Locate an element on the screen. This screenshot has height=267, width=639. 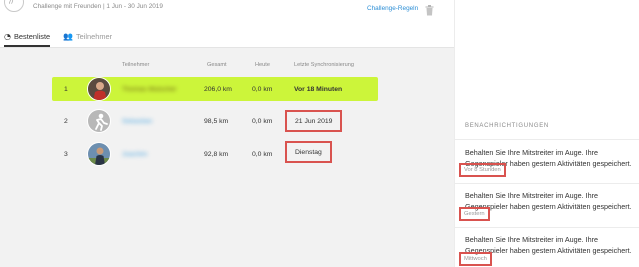
column-header-total: Gesamt is located at coordinates (217, 65).